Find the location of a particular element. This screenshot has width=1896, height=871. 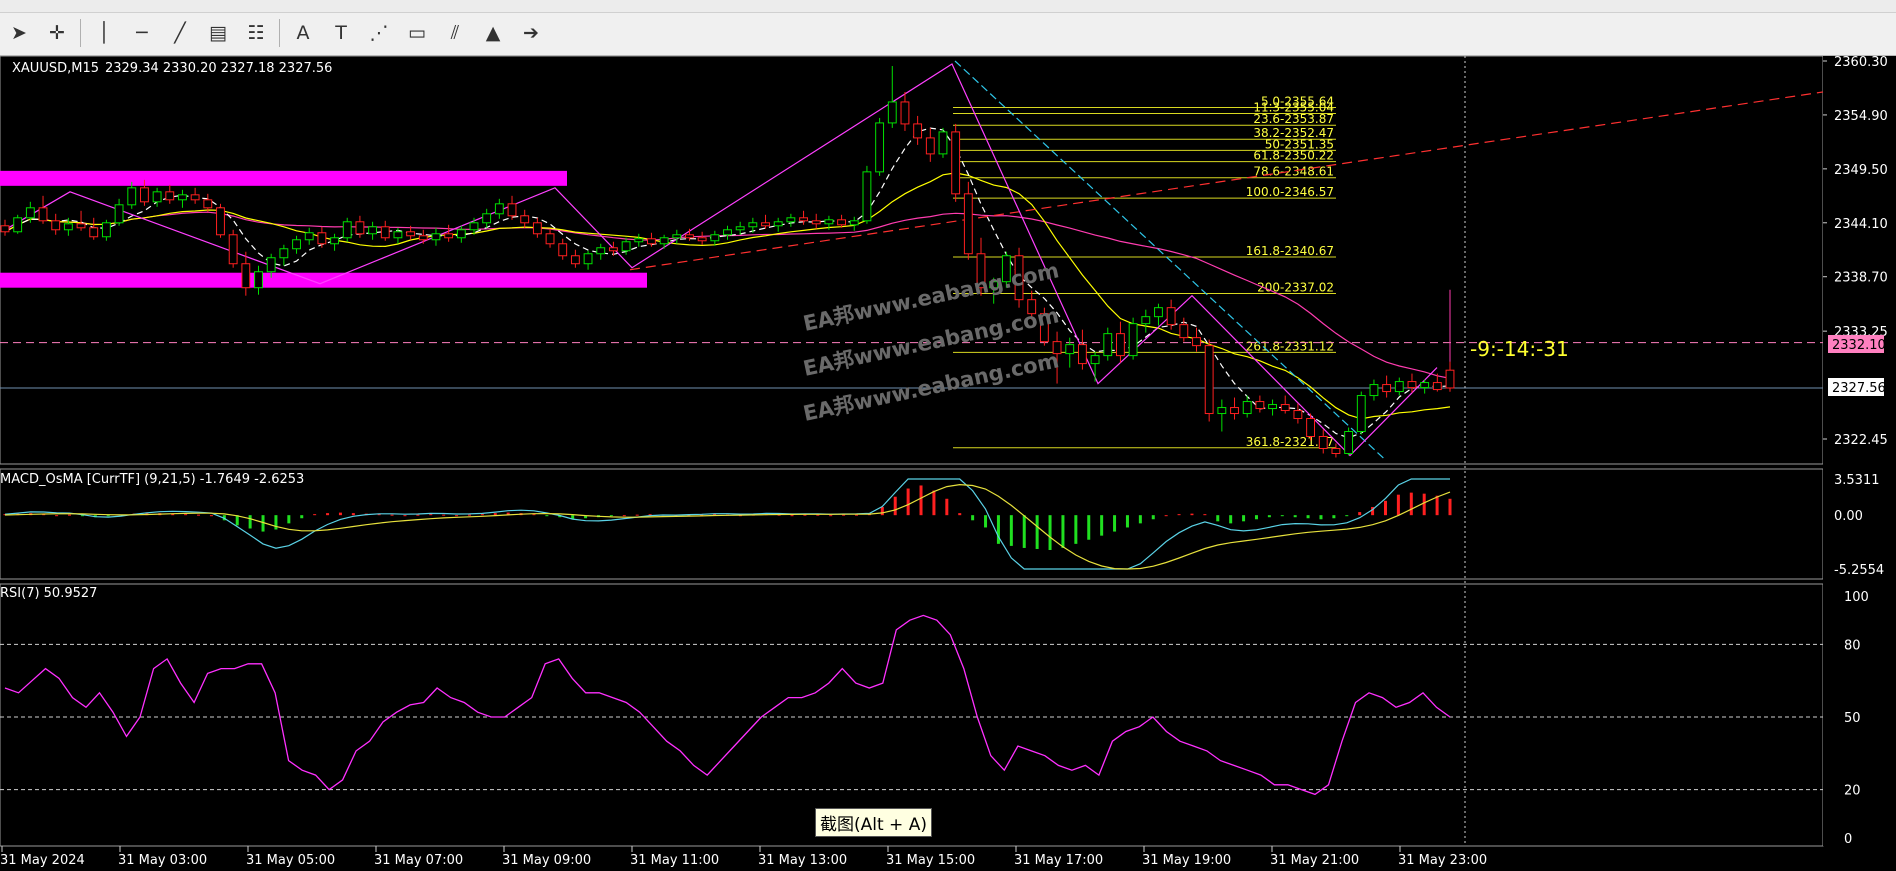

arrow-button: ➔ is located at coordinates (531, 33).